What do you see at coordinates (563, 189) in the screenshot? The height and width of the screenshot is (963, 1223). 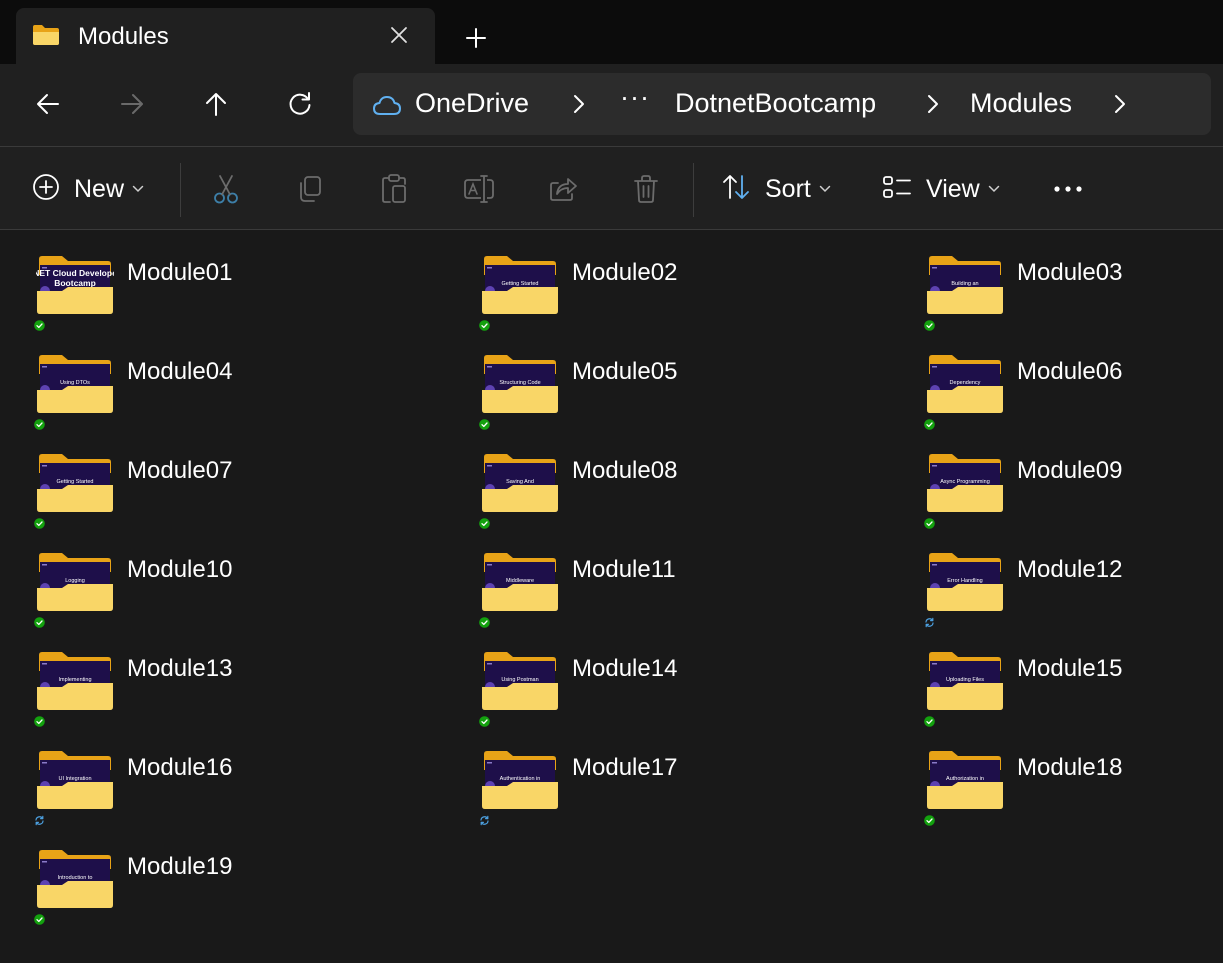 I see `share-icon` at bounding box center [563, 189].